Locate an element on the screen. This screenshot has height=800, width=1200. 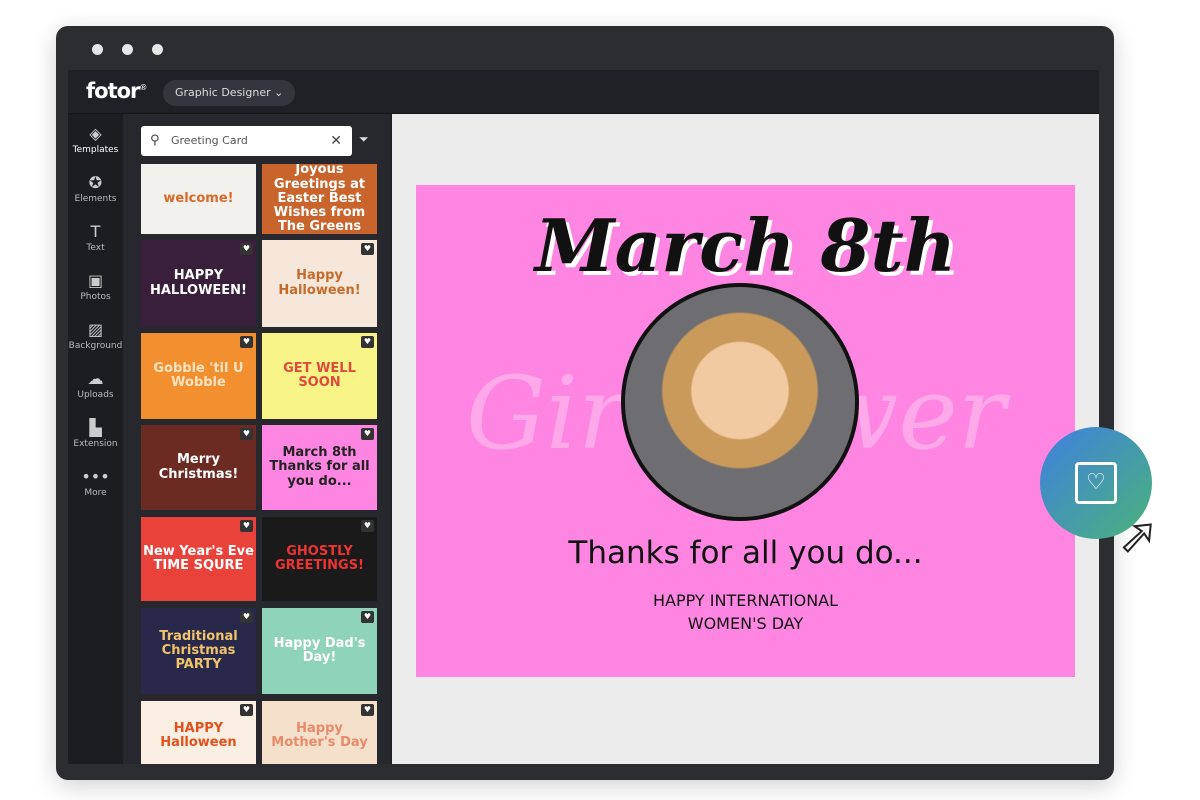
sidebar-item-elements: ✪ Elements is located at coordinates (95, 188).